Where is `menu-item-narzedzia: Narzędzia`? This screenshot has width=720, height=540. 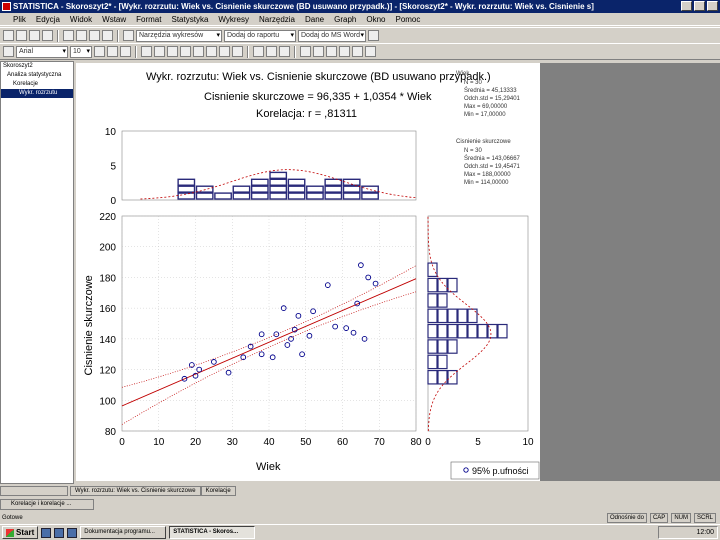
menu-item-narzedzia: Narzędzia is located at coordinates (277, 19).